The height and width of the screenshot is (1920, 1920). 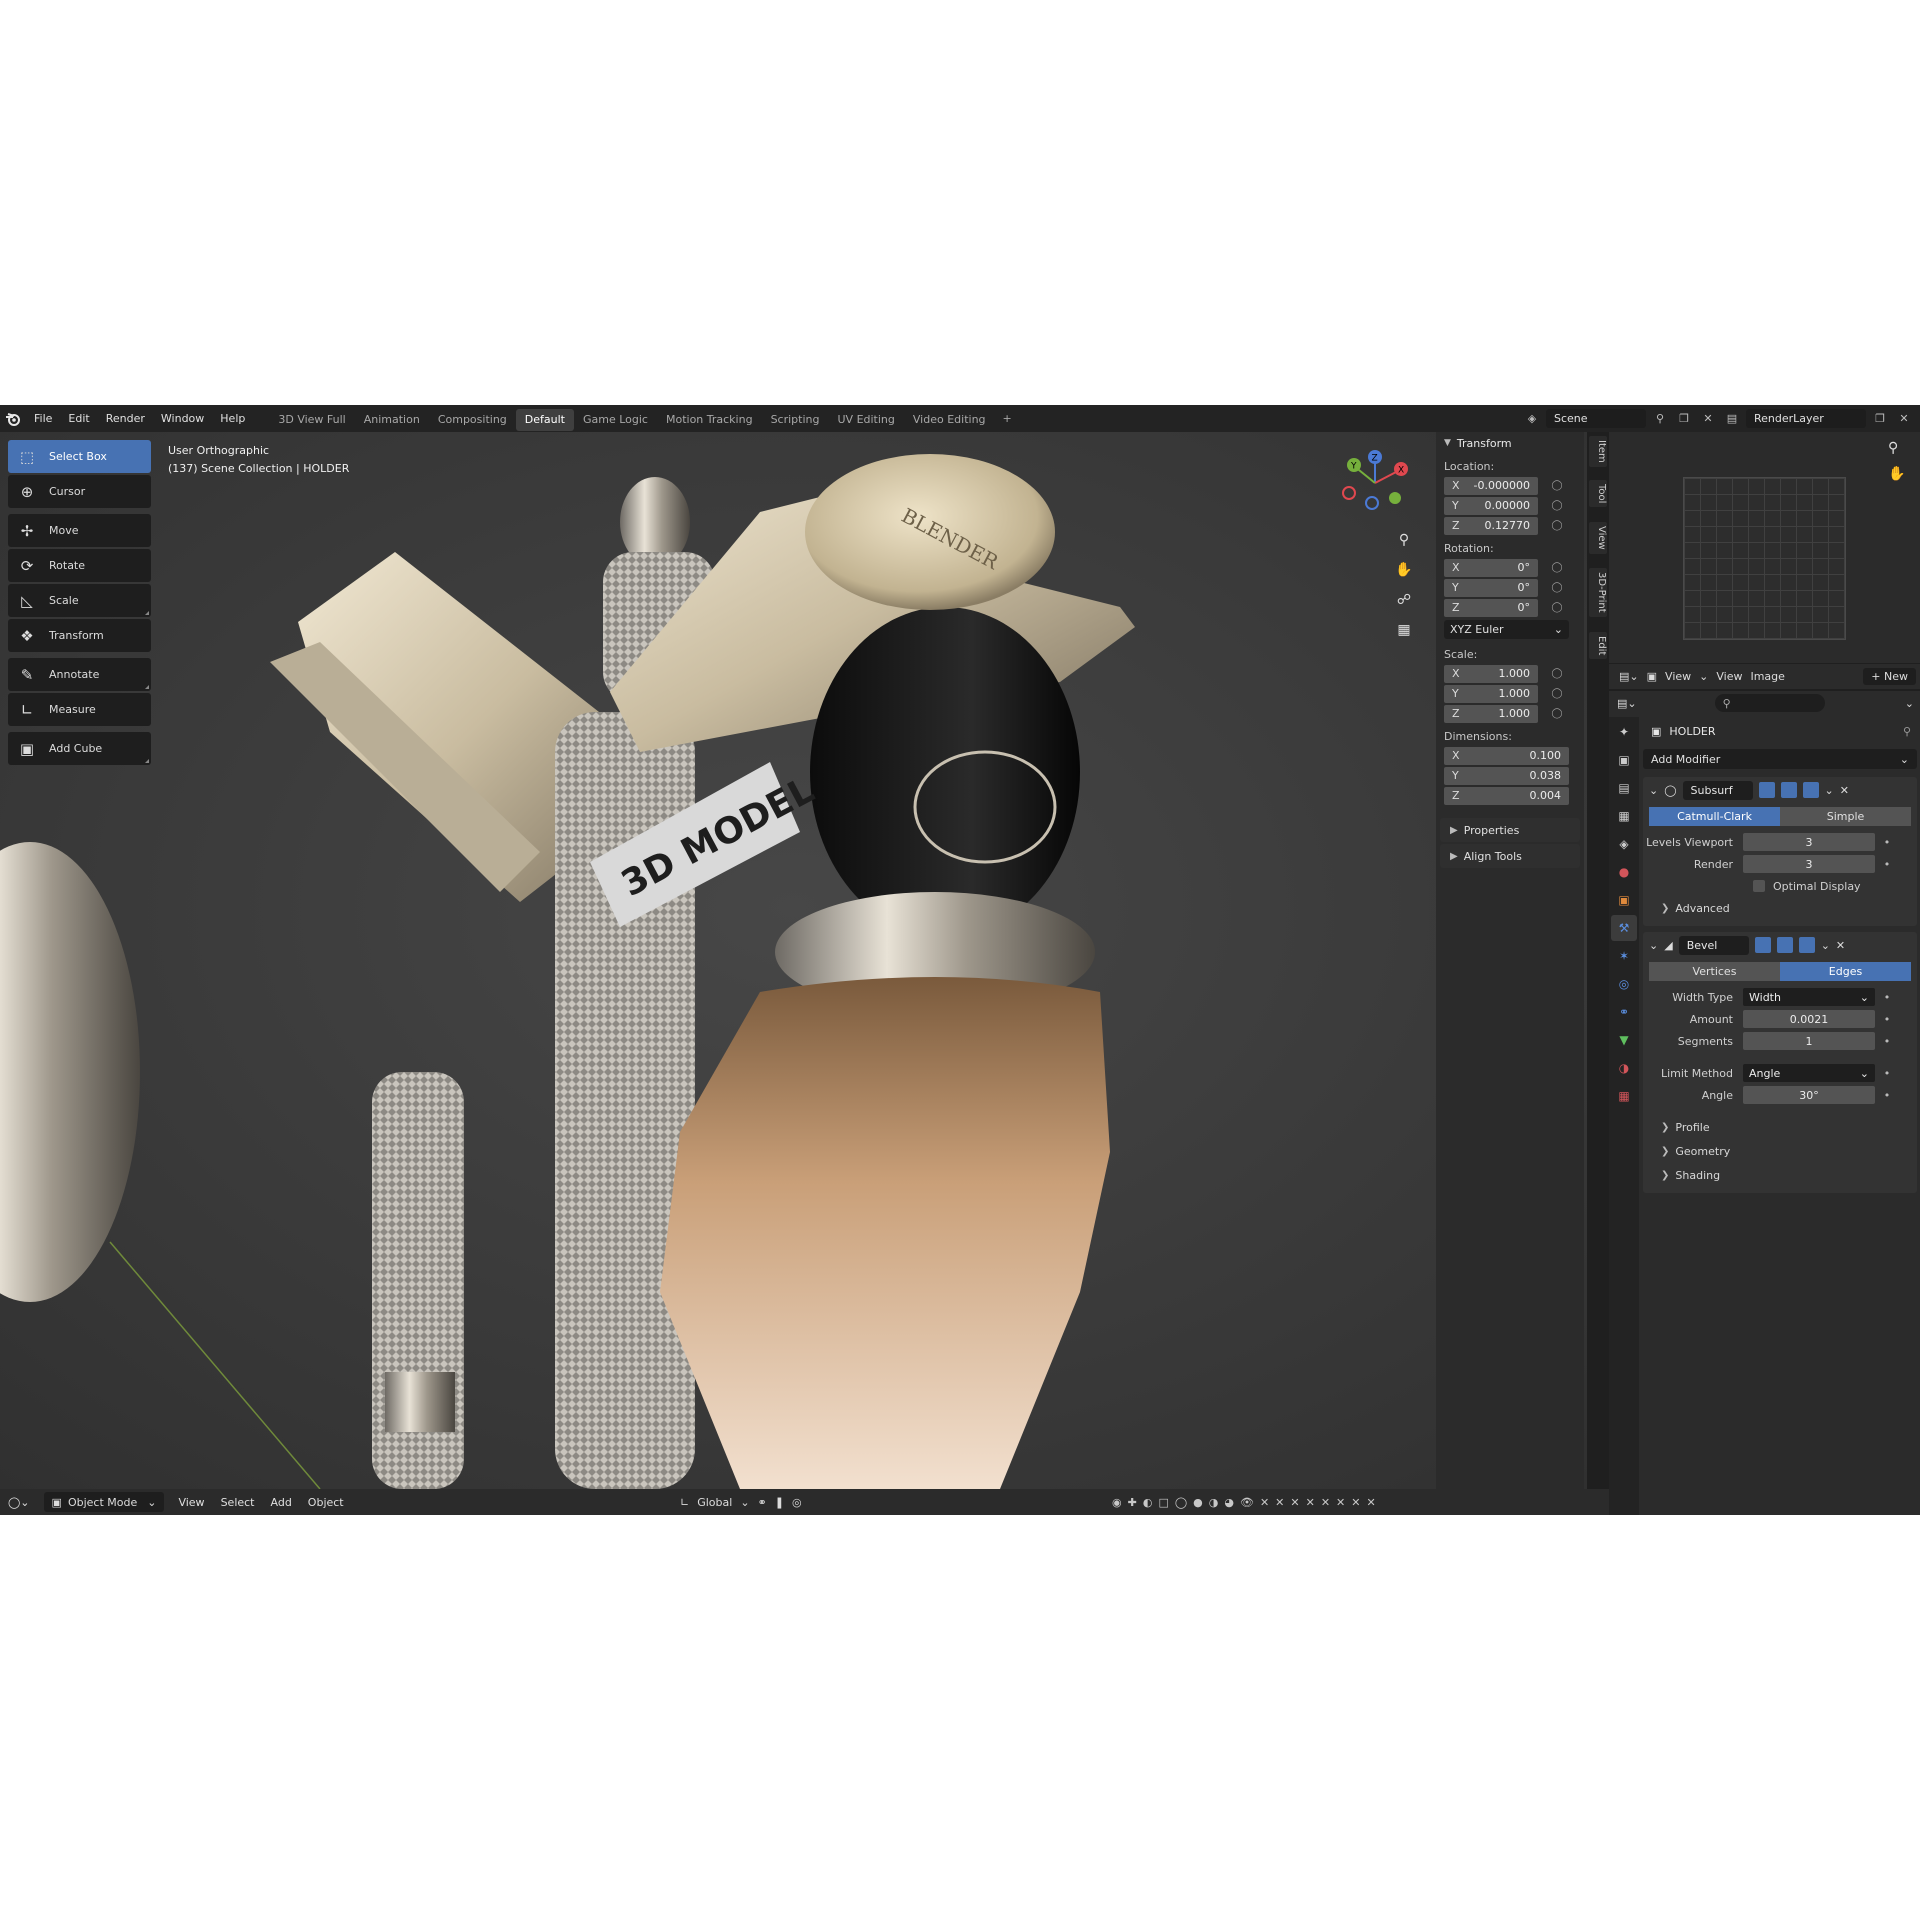 I want to click on solid-shading-icon: ●, so click(x=1198, y=1502).